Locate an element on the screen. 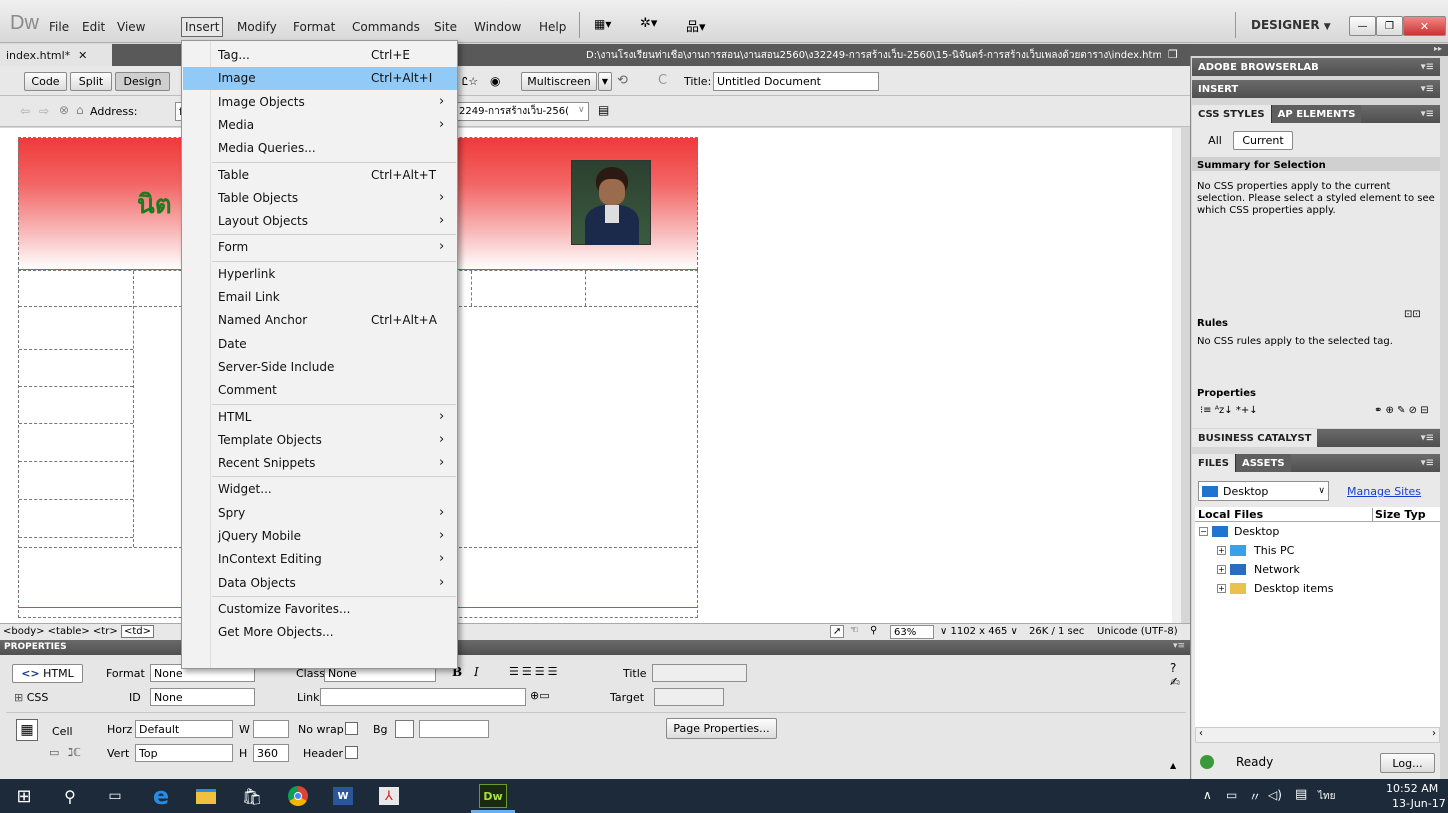 Image resolution: width=1448 pixels, height=813 pixels. clock-time: 10:52 AM is located at coordinates (1412, 788).